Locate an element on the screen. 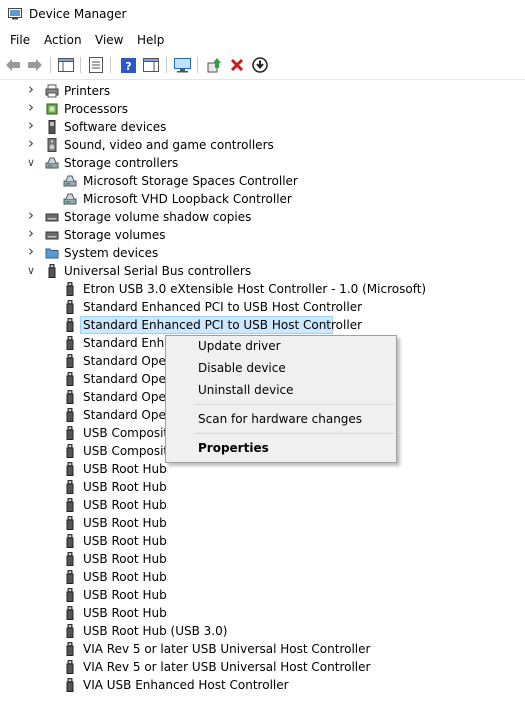 Image resolution: width=525 pixels, height=713 pixels. help-icon: ? is located at coordinates (128, 65).